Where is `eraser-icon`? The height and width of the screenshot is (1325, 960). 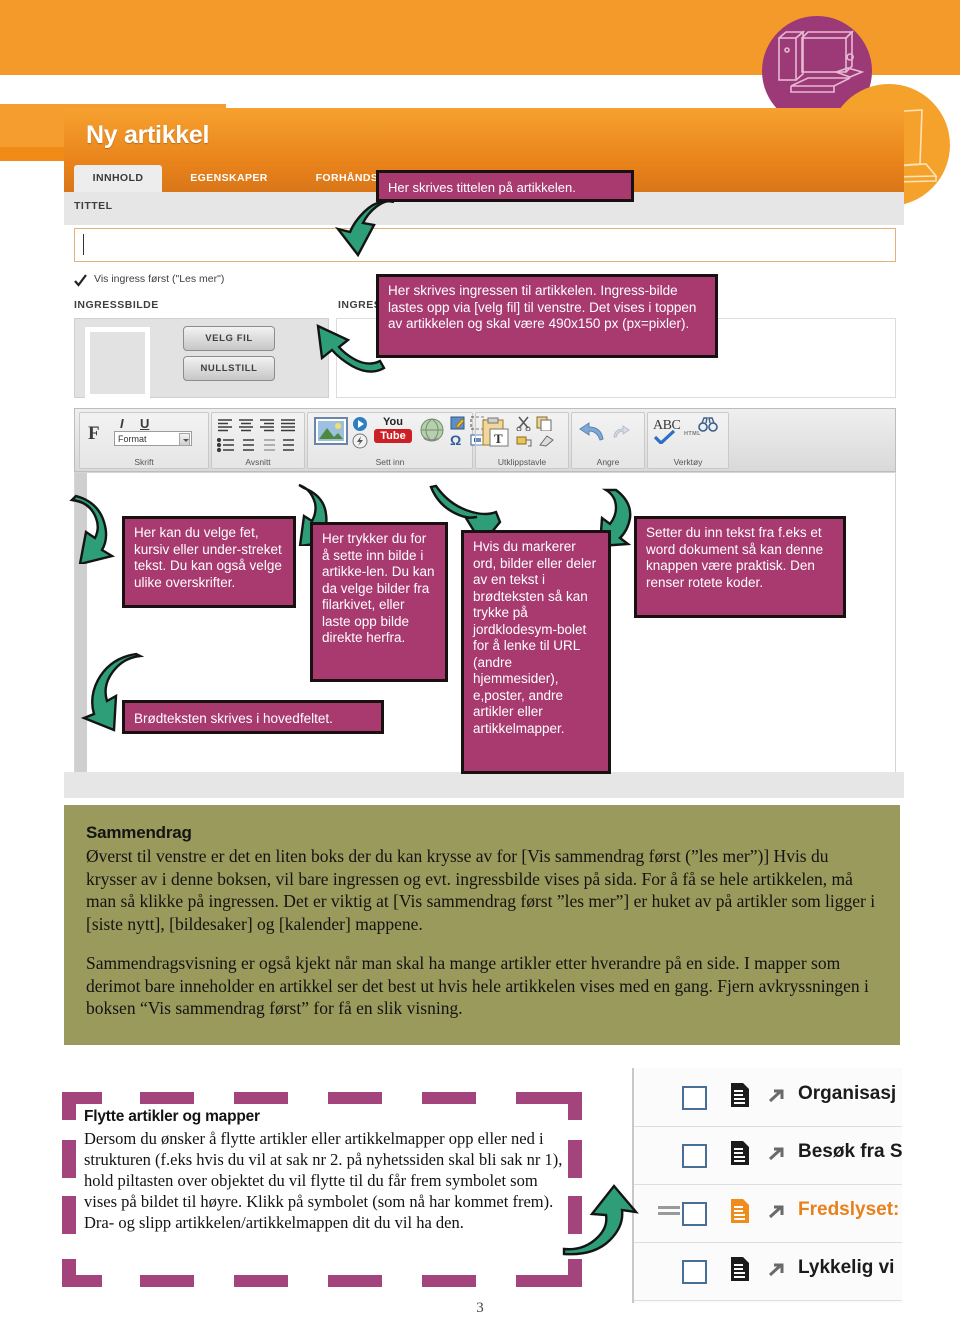 eraser-icon is located at coordinates (546, 441).